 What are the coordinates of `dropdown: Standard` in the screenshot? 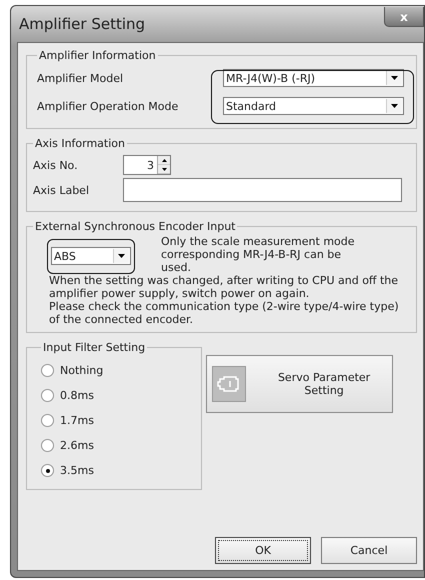 It's located at (313, 106).